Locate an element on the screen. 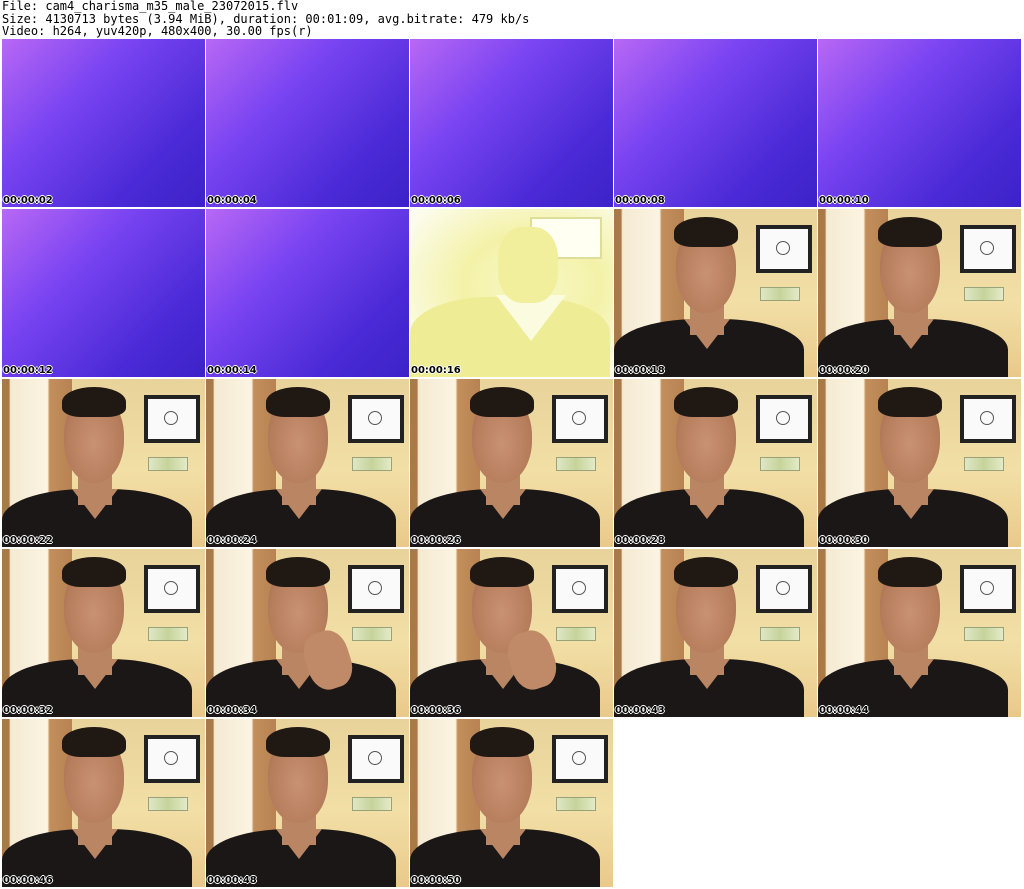 This screenshot has width=1024, height=889. video-thumbnail: 00:00:26 is located at coordinates (511, 463).